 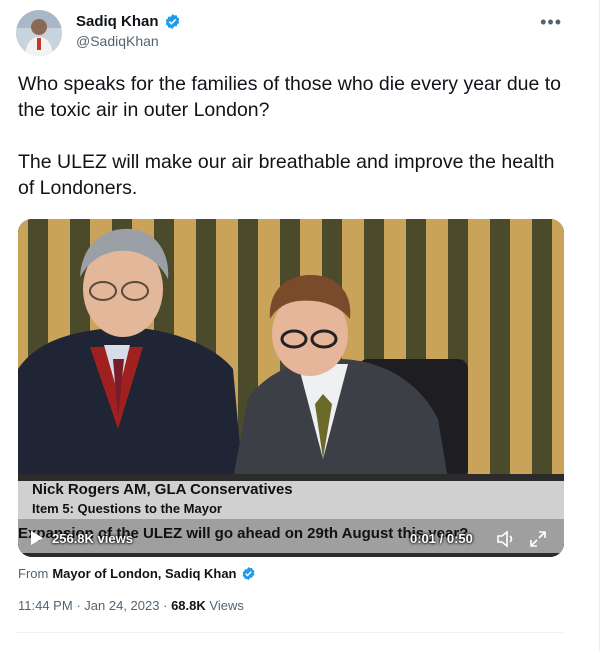 What do you see at coordinates (121, 605) in the screenshot?
I see `tweet-date: Jan 24, 2023` at bounding box center [121, 605].